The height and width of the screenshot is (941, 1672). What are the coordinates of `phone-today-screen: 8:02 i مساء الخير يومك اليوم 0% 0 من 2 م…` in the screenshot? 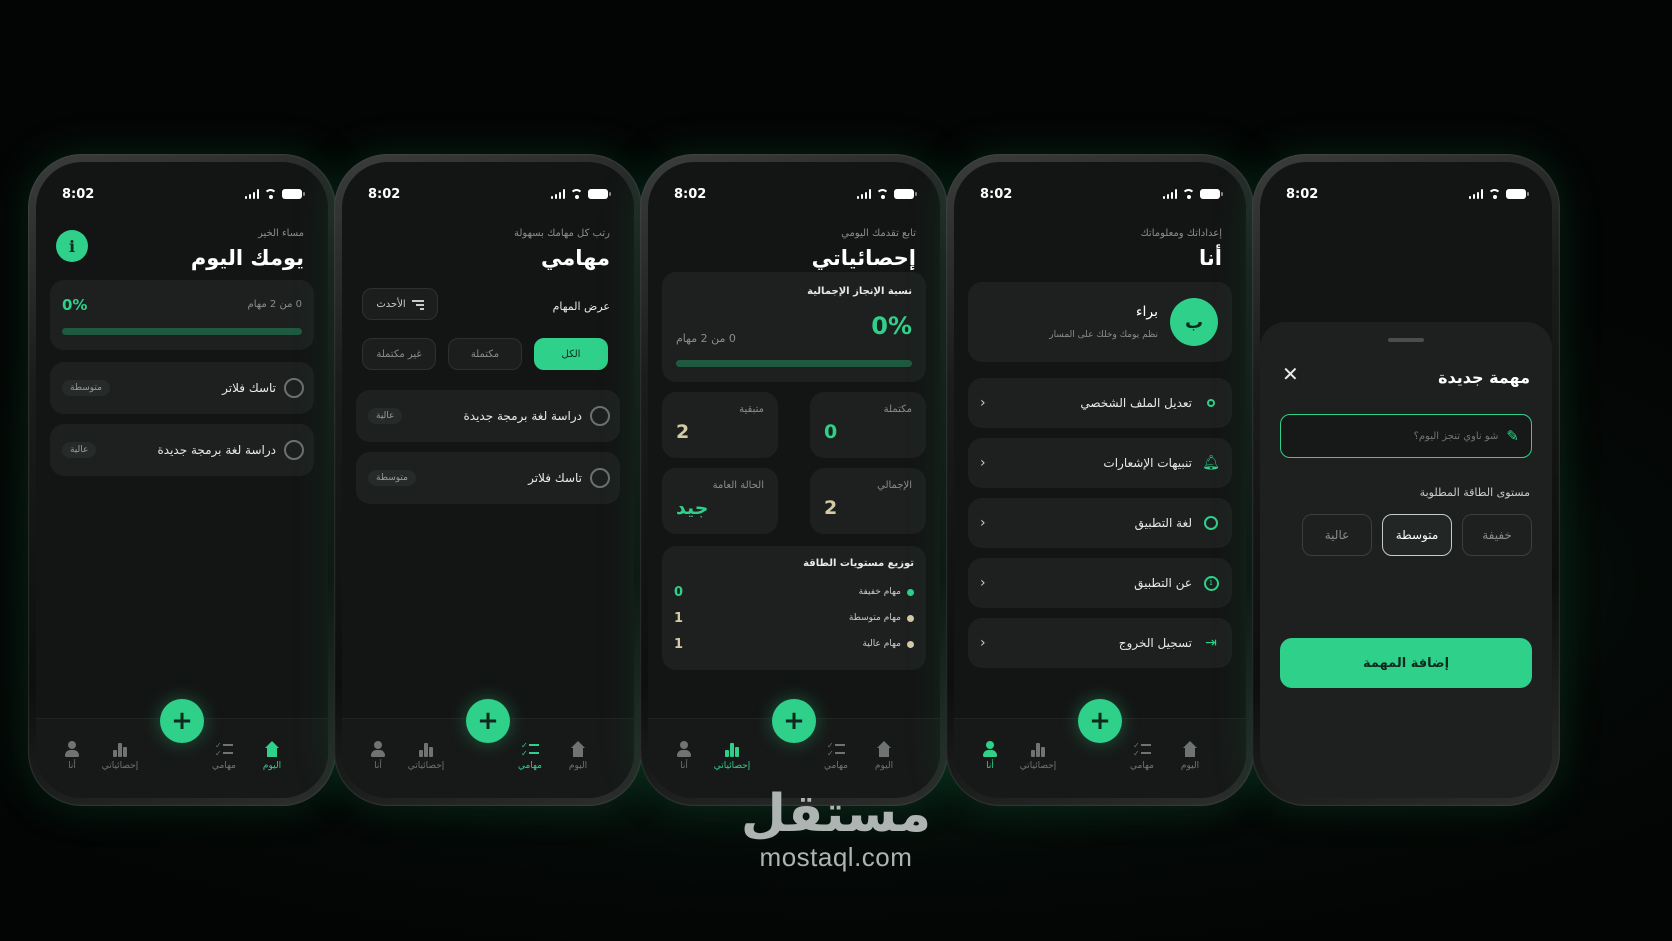 It's located at (182, 480).